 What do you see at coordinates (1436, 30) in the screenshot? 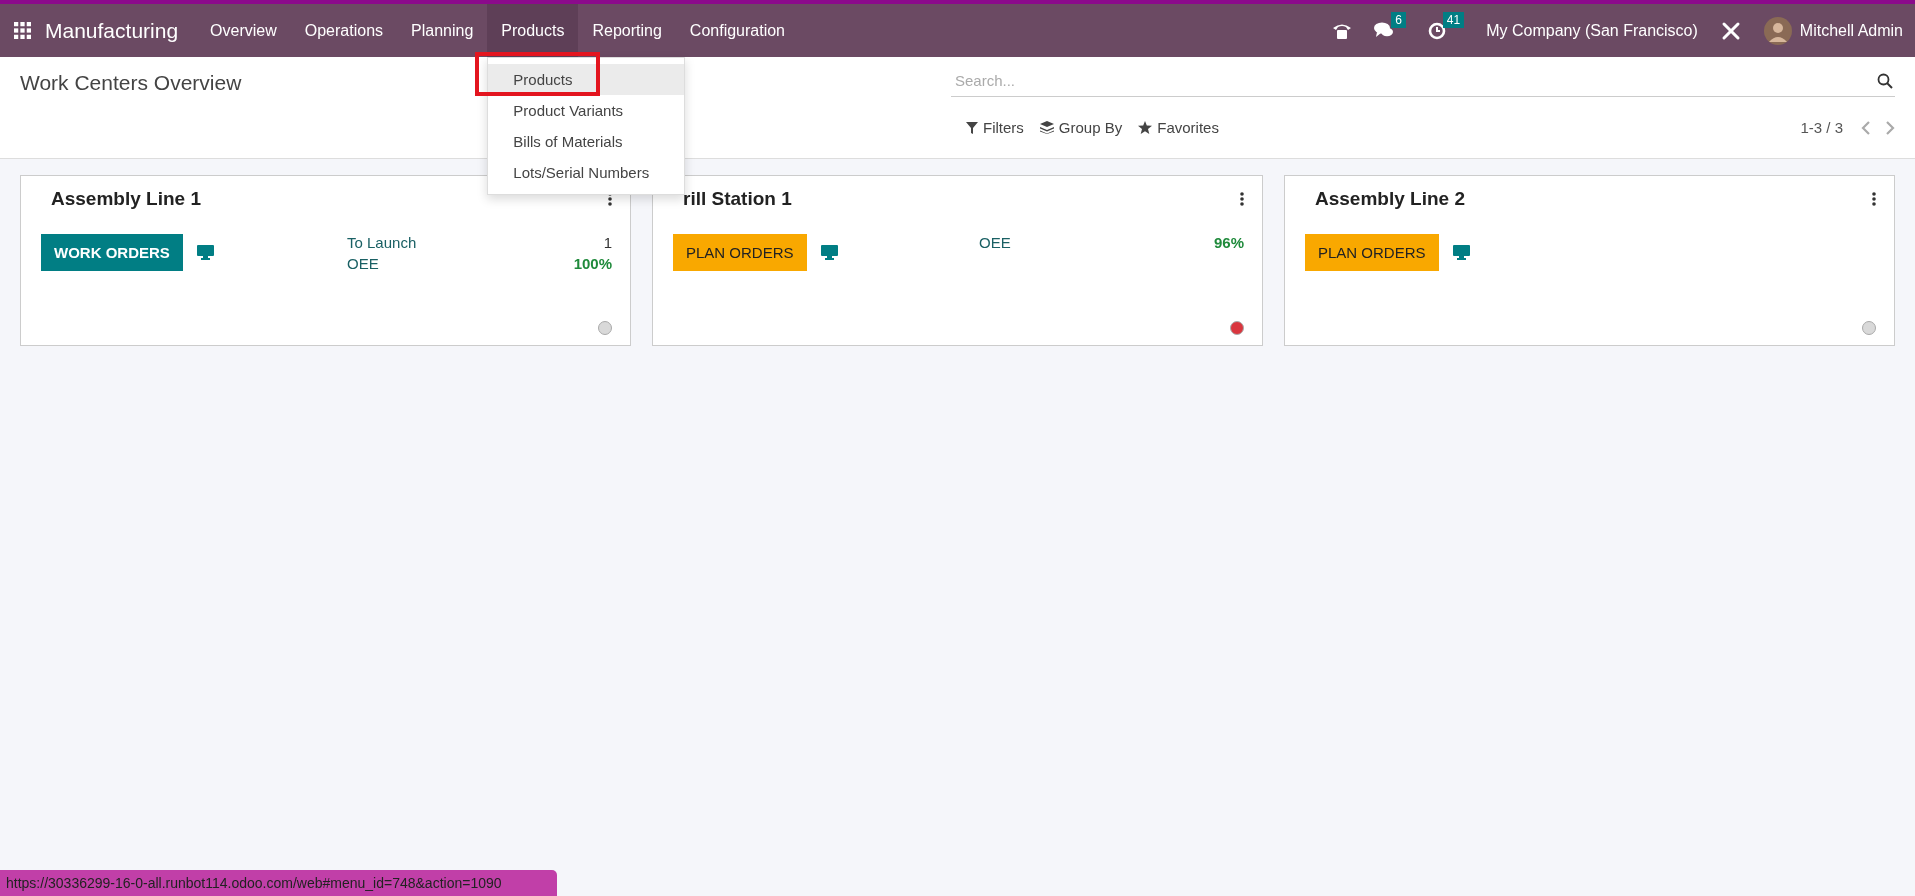
I see `clock-icon` at bounding box center [1436, 30].